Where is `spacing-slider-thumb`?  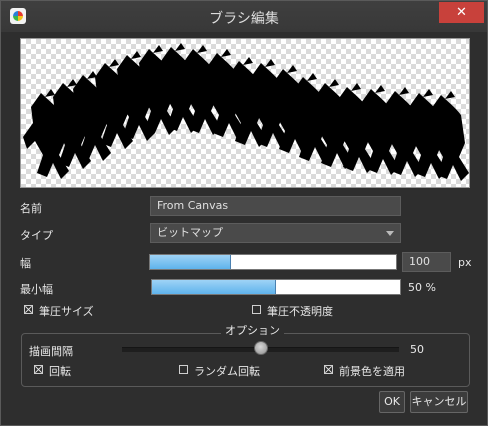 spacing-slider-thumb is located at coordinates (260, 348).